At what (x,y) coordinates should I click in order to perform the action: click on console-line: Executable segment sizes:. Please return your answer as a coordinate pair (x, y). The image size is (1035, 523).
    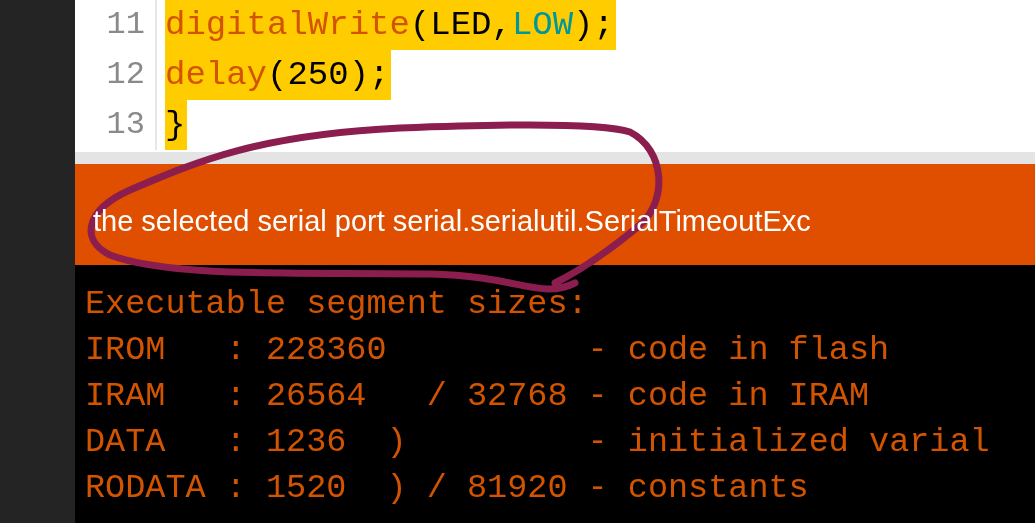
    Looking at the image, I should click on (337, 304).